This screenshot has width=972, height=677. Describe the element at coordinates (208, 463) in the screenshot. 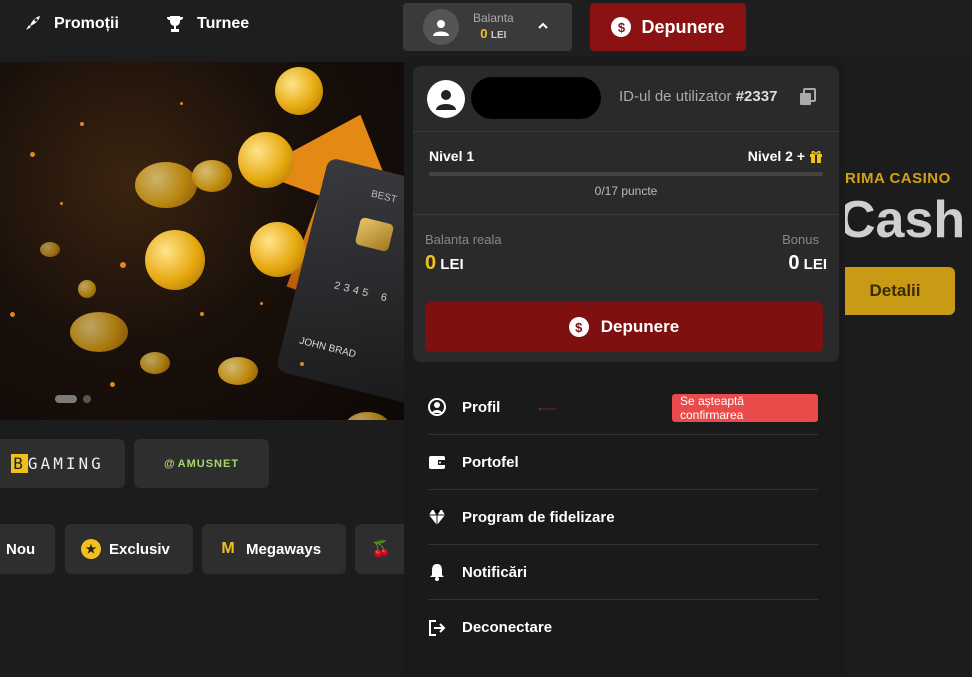

I see `provider-amusnet-label: AMUSNET` at that location.